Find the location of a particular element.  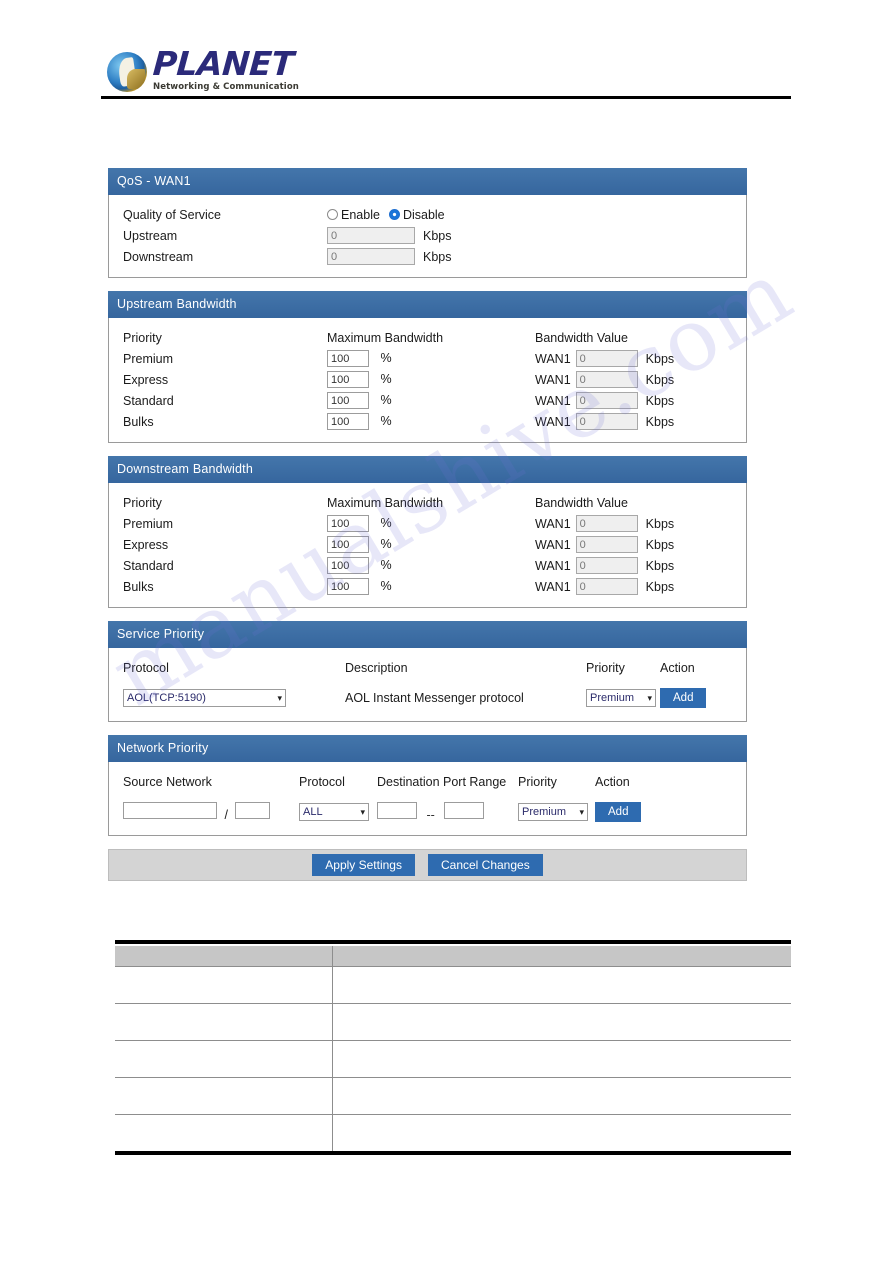

col-header-action: Action is located at coordinates (677, 668).